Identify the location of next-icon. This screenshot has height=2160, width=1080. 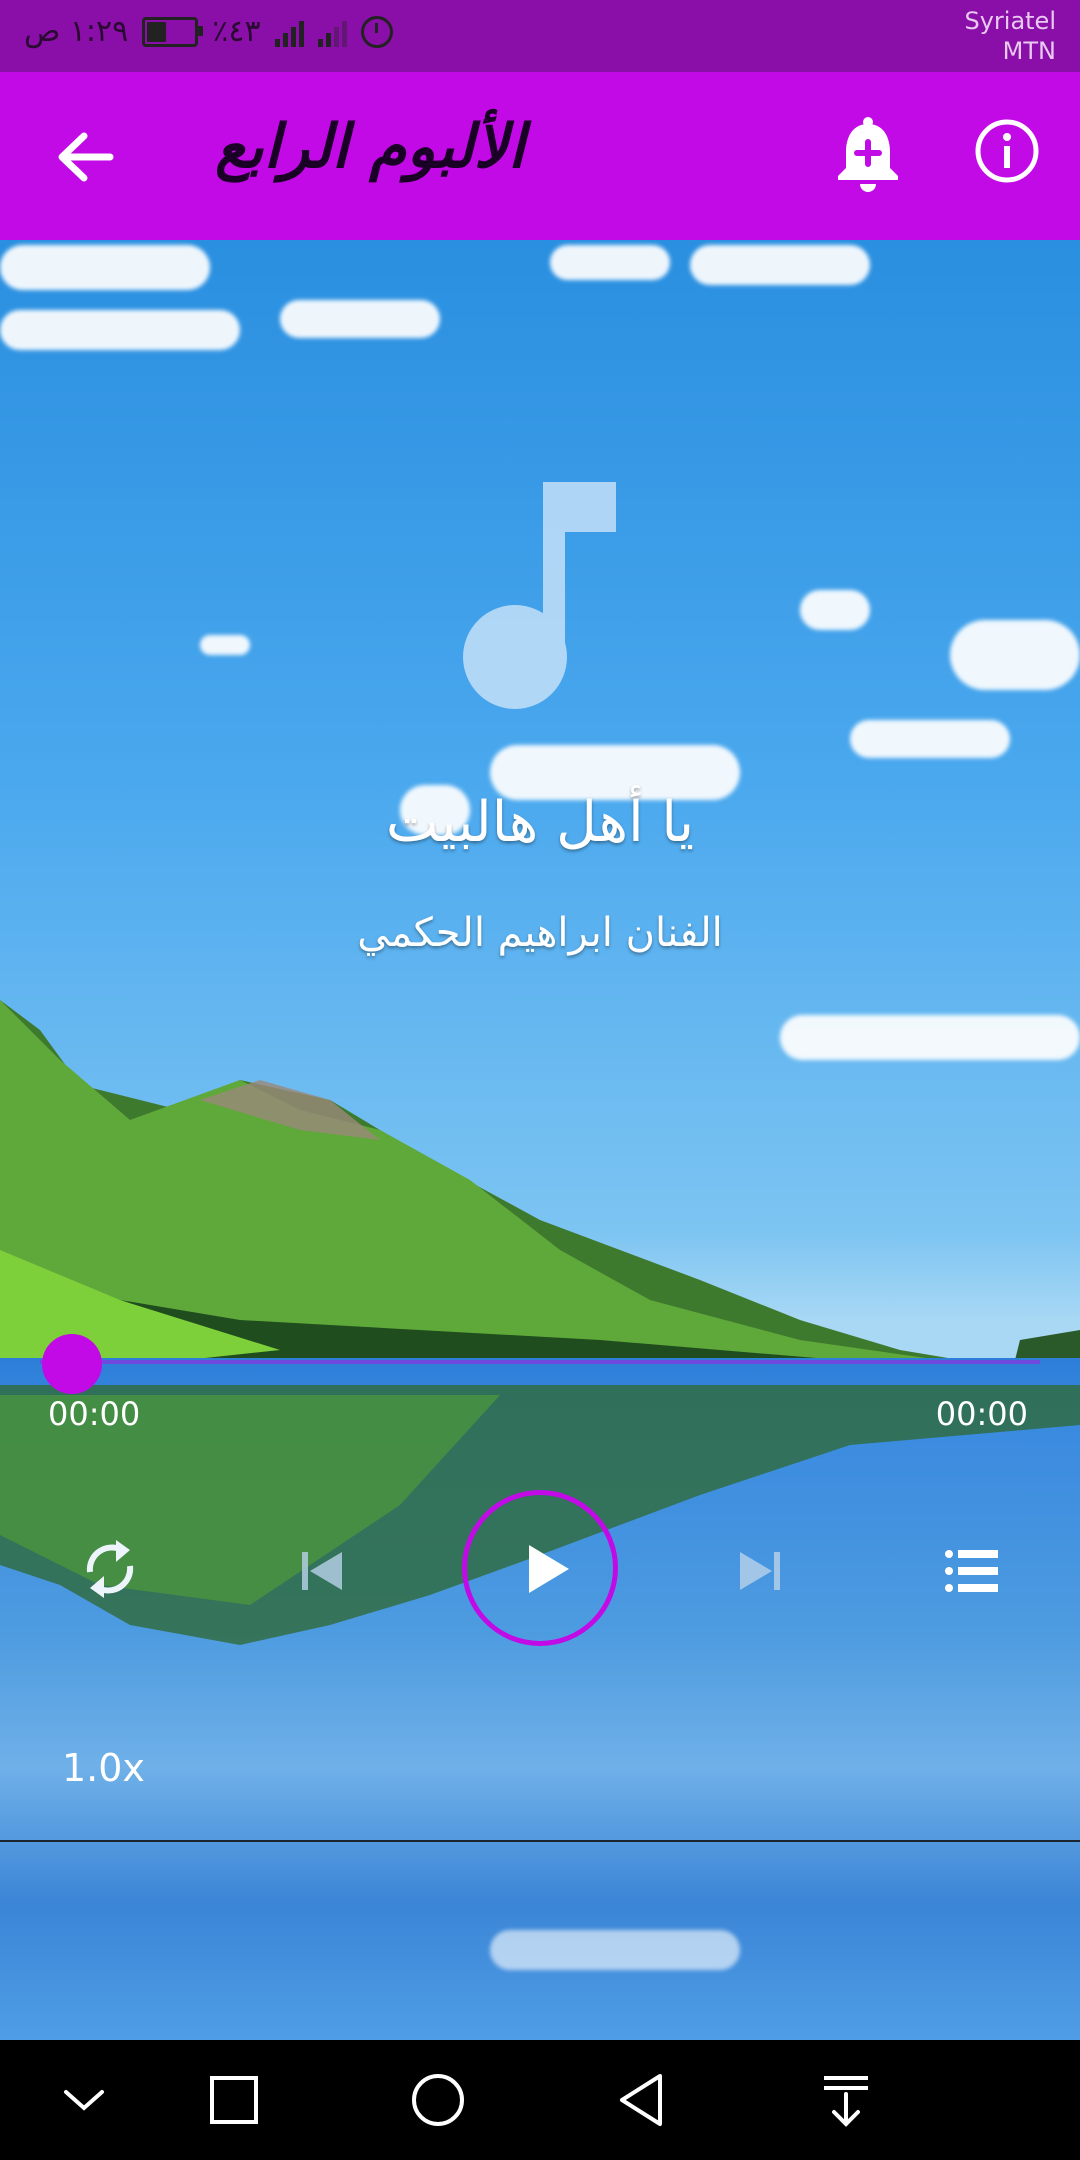
(759, 1571).